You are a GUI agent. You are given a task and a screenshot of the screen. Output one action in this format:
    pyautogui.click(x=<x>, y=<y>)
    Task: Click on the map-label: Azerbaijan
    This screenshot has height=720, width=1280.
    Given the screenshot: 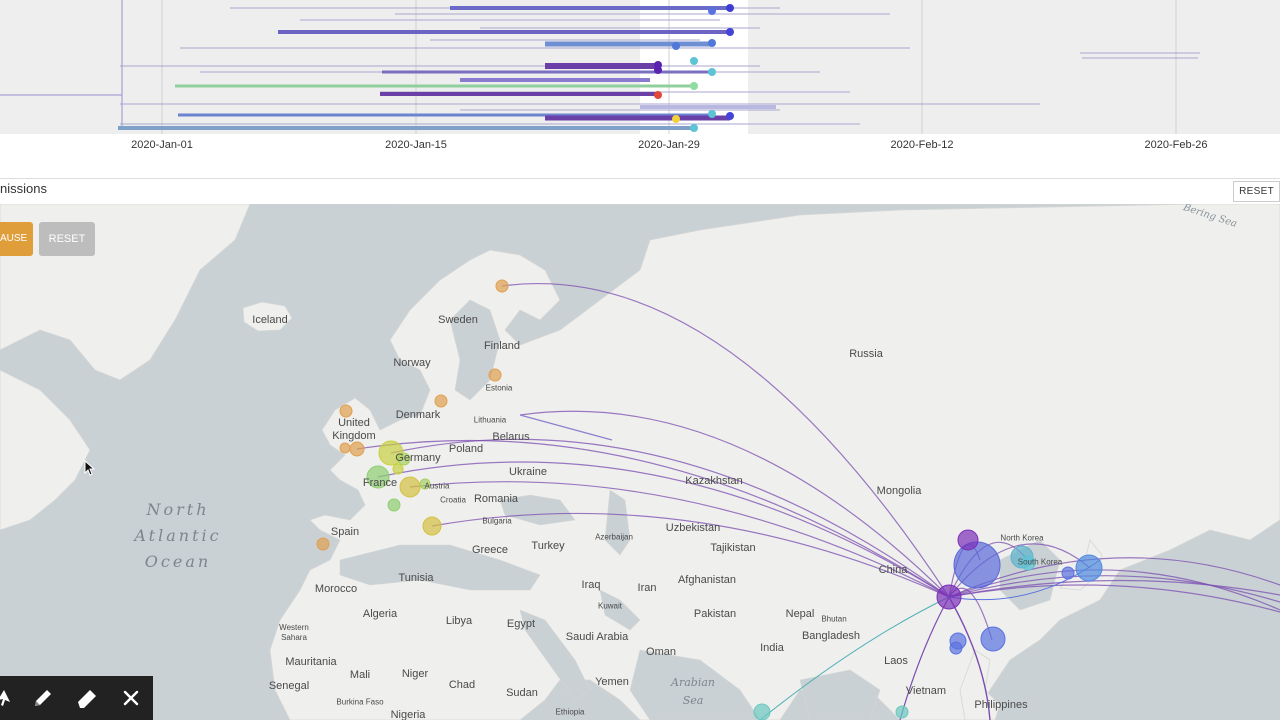 What is the action you would take?
    pyautogui.click(x=614, y=537)
    